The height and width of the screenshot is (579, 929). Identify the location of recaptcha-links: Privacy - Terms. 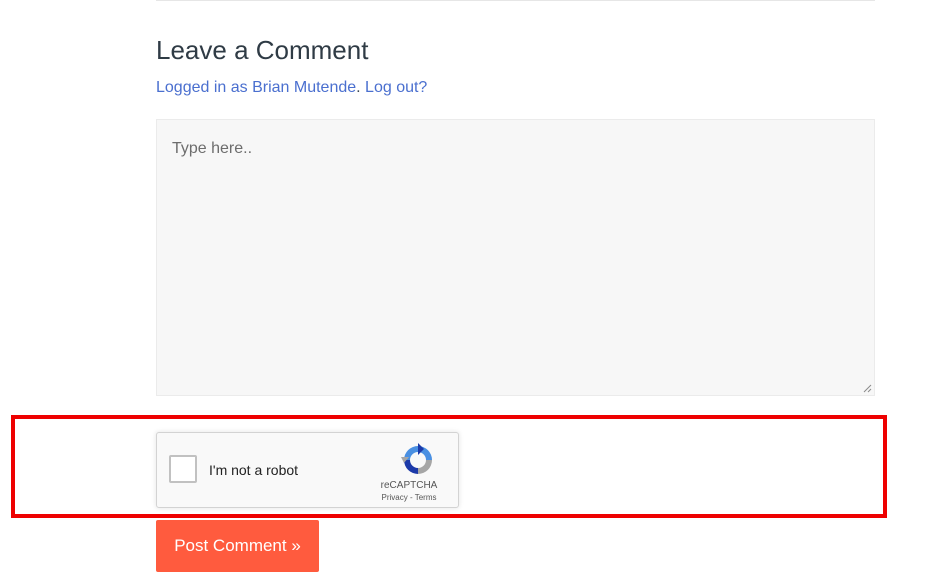
(409, 497).